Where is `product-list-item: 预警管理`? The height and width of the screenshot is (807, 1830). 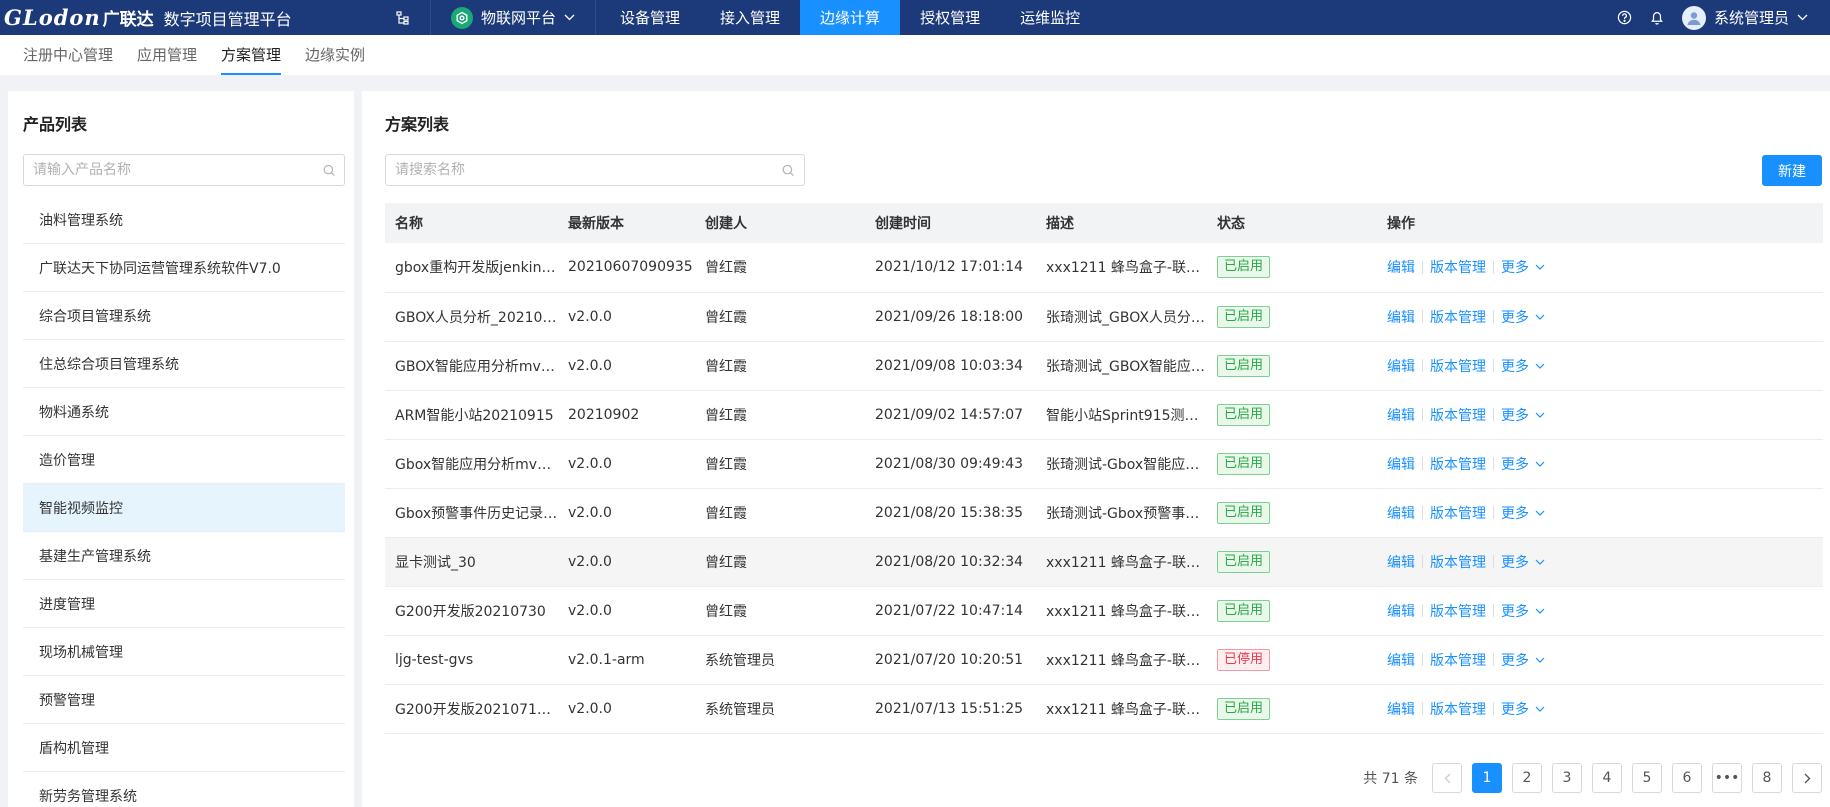
product-list-item: 预警管理 is located at coordinates (184, 700).